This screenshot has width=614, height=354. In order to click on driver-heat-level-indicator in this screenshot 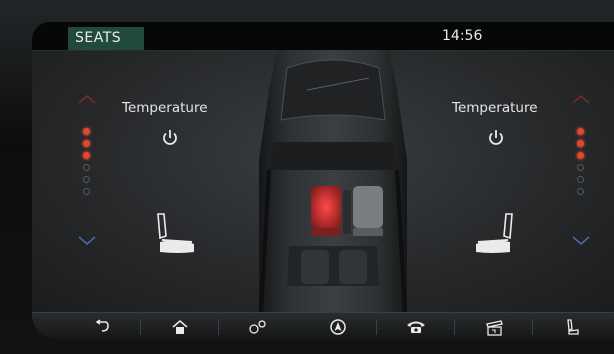, I will do `click(87, 164)`.